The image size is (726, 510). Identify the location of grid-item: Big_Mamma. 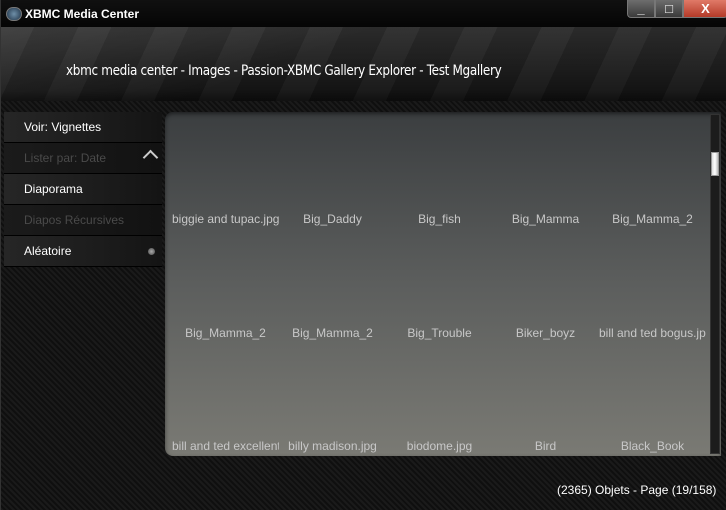
(545, 219).